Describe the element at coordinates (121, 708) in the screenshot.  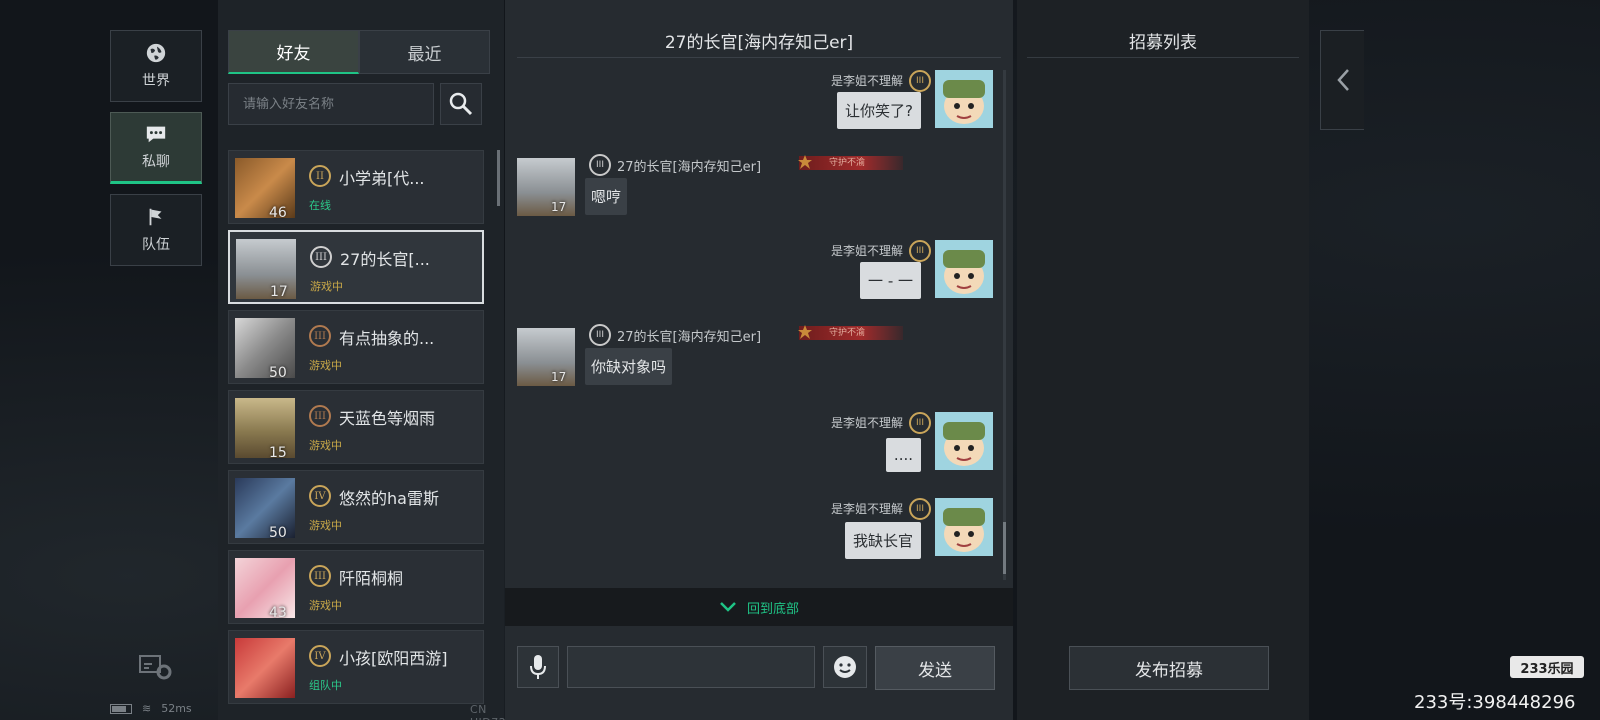
I see `battery-icon` at that location.